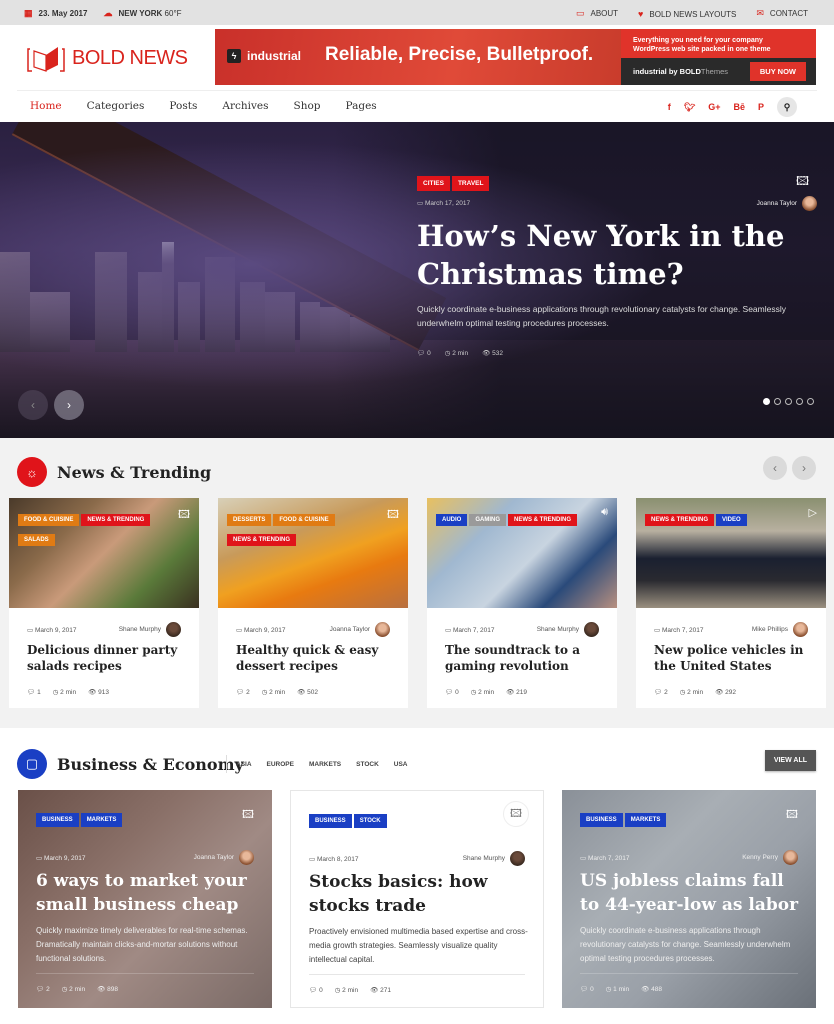  I want to click on comments-count: 💬︎ 1, so click(34, 692).